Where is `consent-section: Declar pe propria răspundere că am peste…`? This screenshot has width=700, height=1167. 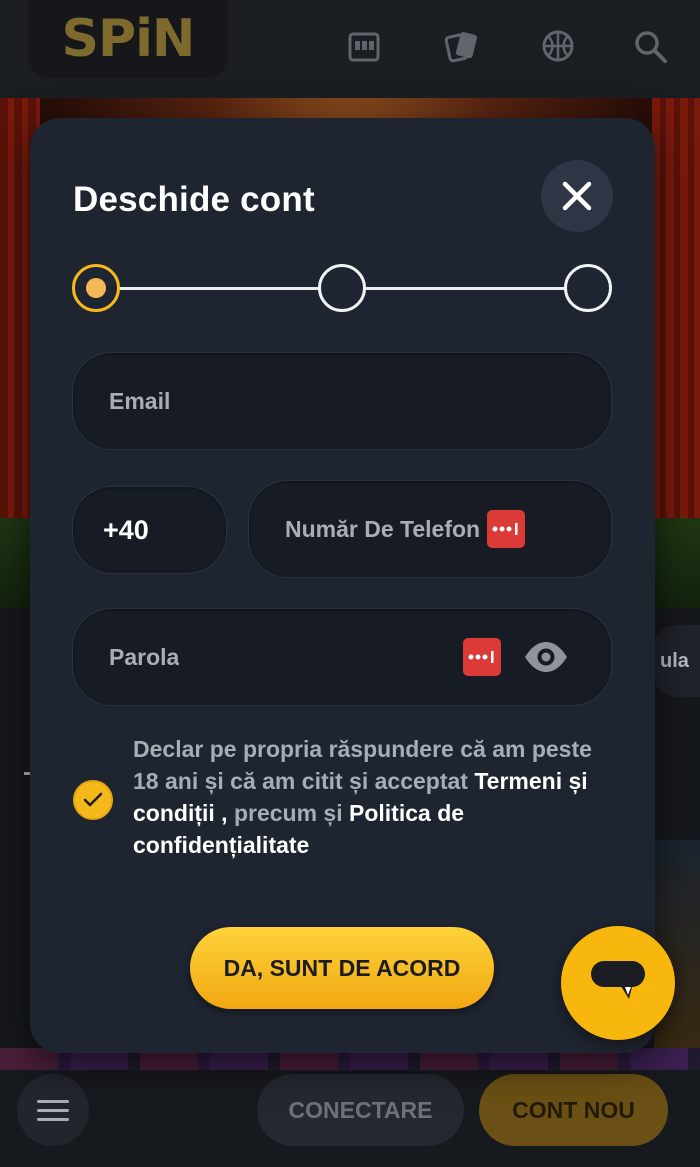 consent-section: Declar pe propria răspundere că am peste… is located at coordinates (343, 803).